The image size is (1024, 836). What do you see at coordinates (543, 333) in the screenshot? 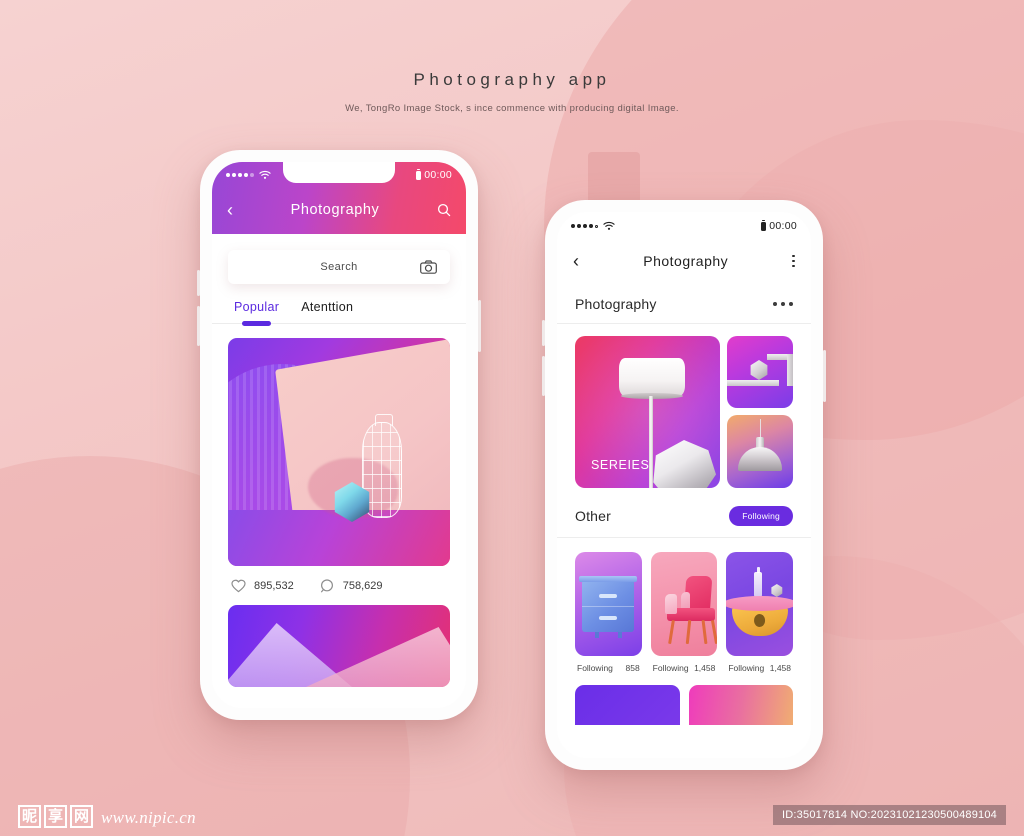
I see `phone2-volume-up-button` at bounding box center [543, 333].